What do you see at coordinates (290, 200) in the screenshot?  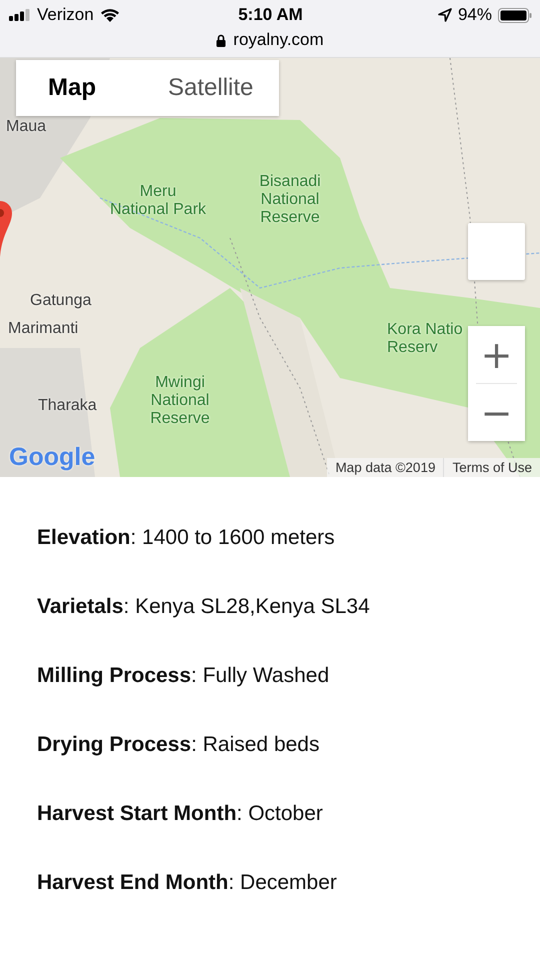 I see `map-place-label: Bisanadi National Reserve` at bounding box center [290, 200].